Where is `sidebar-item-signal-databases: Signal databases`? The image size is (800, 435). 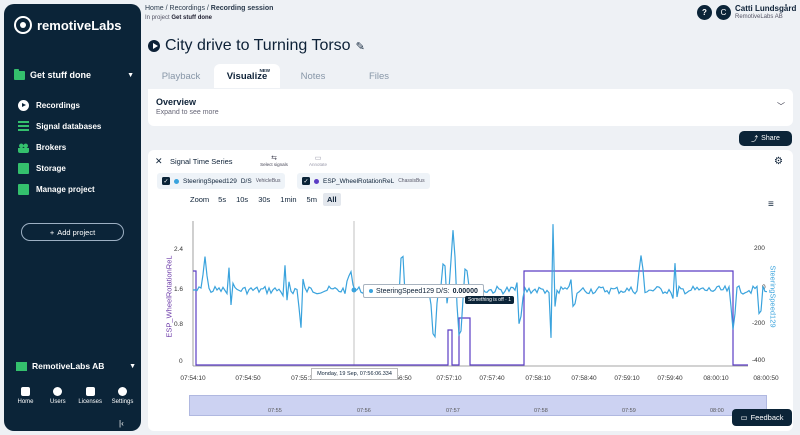 sidebar-item-signal-databases: Signal databases is located at coordinates (59, 126).